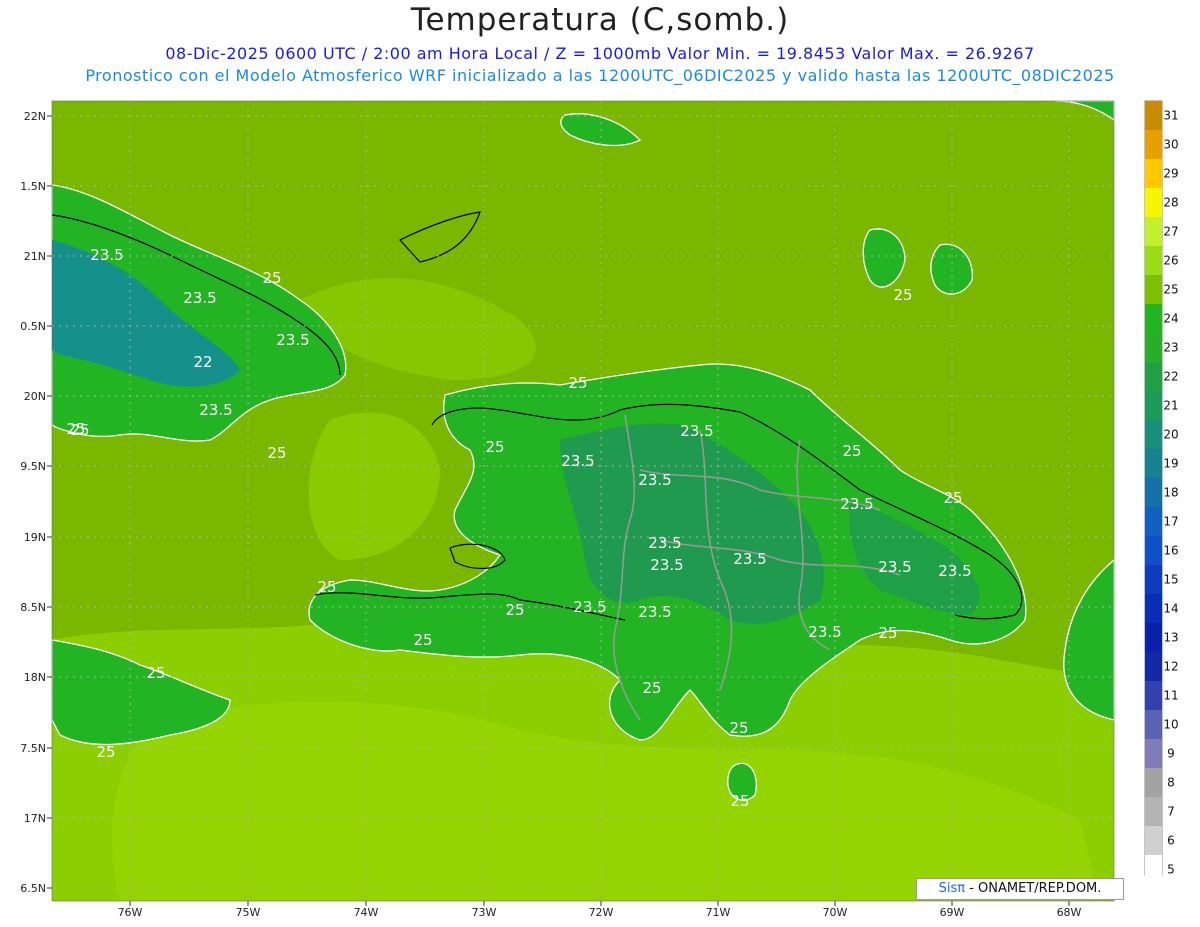 The image size is (1200, 927). Describe the element at coordinates (1170, 667) in the screenshot. I see `colorbar-level-label: 12` at that location.